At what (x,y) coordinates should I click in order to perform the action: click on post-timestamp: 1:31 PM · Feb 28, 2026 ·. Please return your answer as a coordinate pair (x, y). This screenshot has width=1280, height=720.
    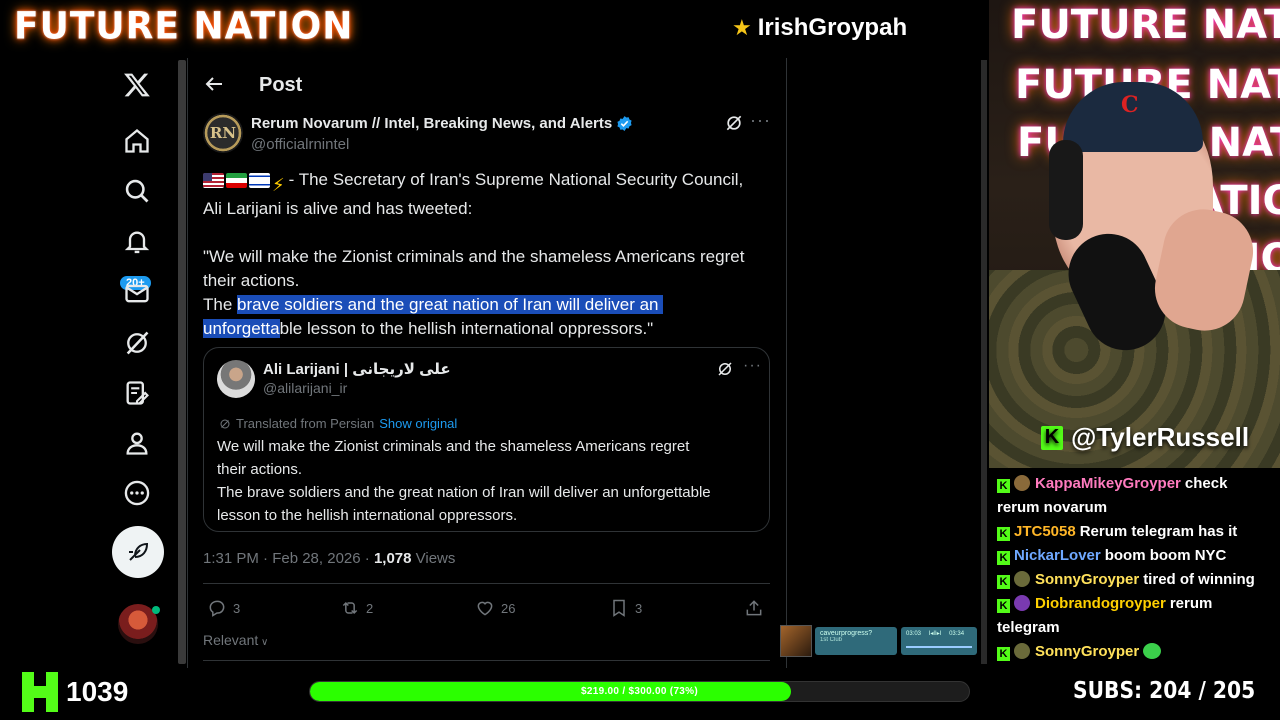
    Looking at the image, I should click on (288, 558).